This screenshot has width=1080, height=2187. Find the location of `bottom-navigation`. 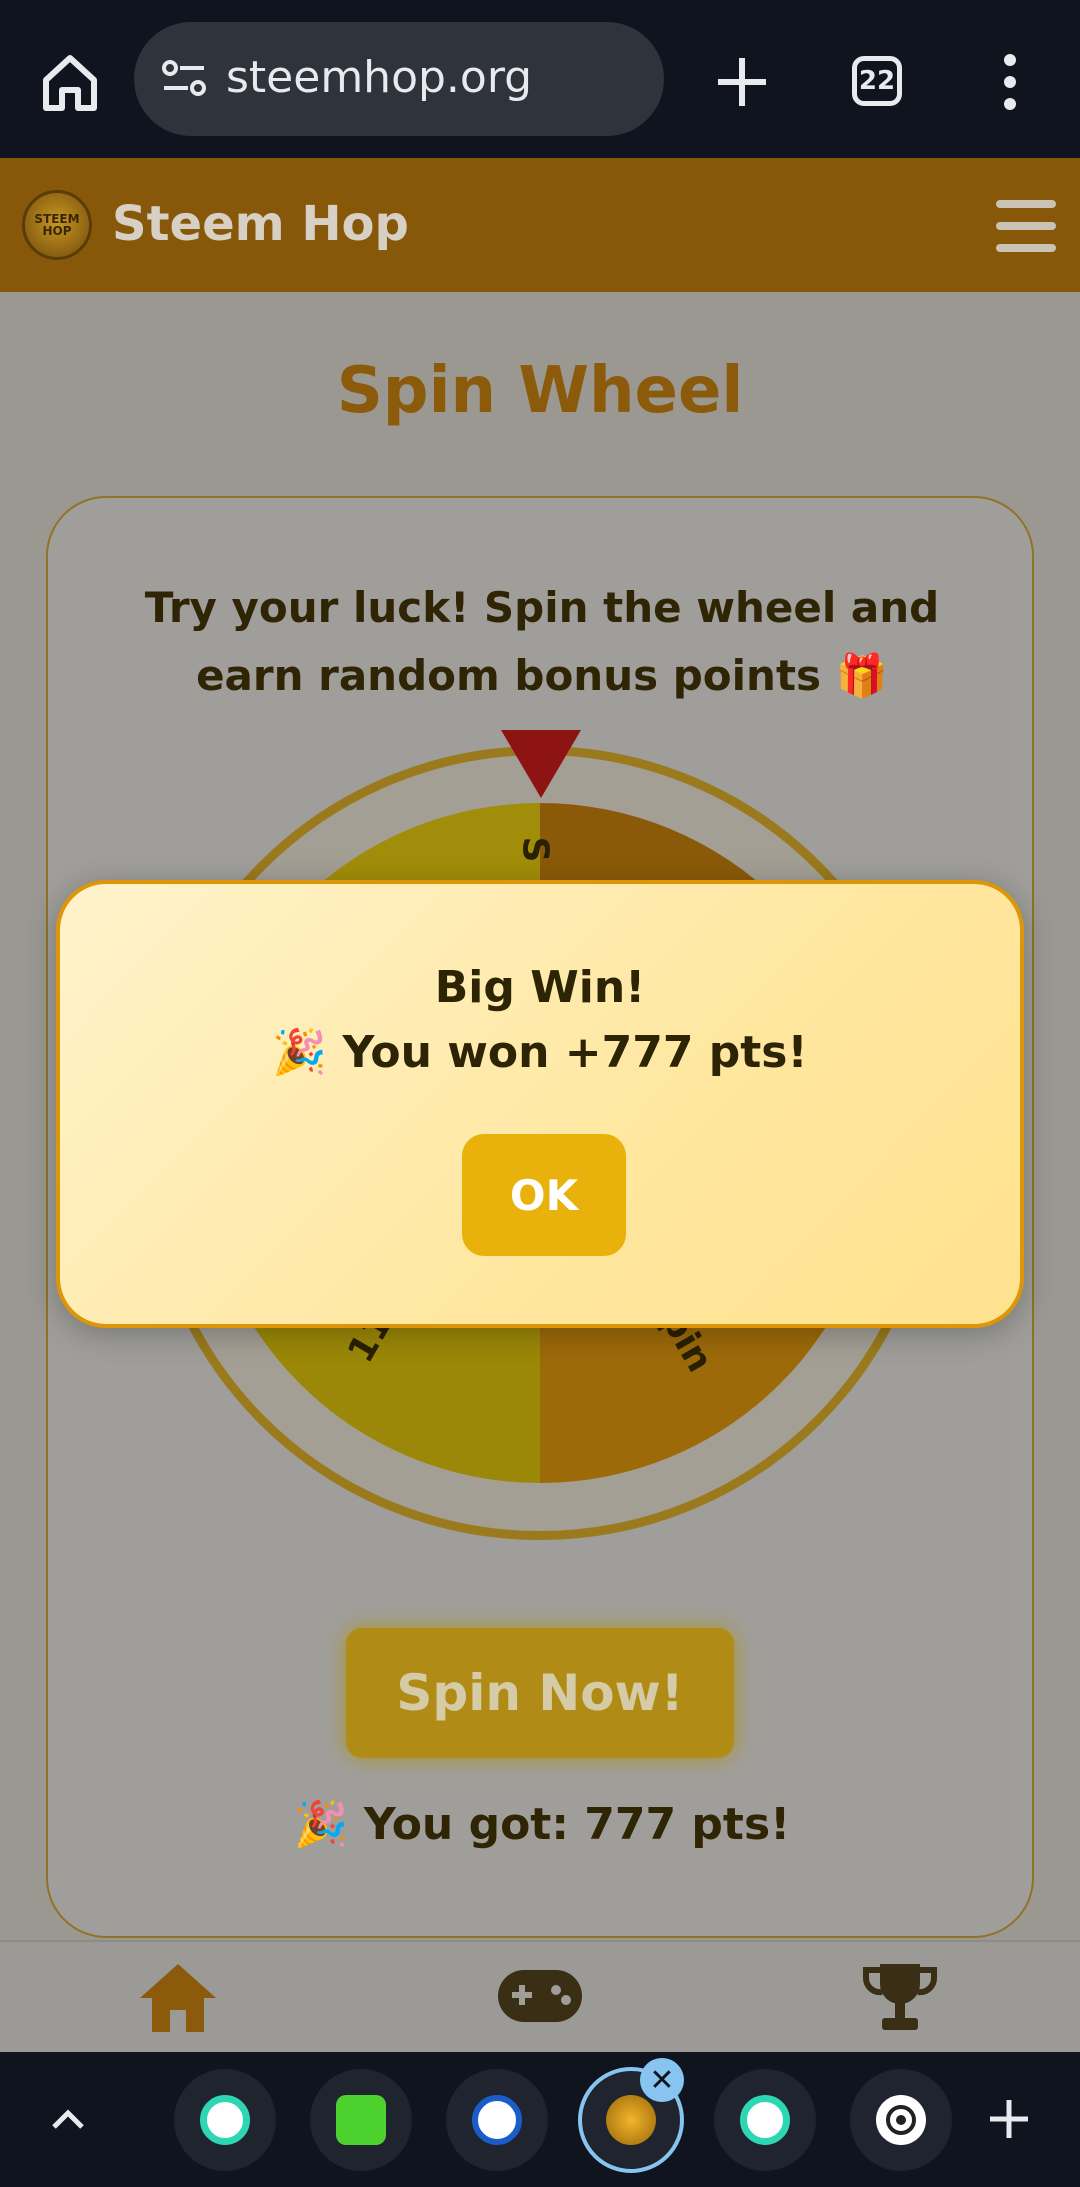

bottom-navigation is located at coordinates (540, 1996).